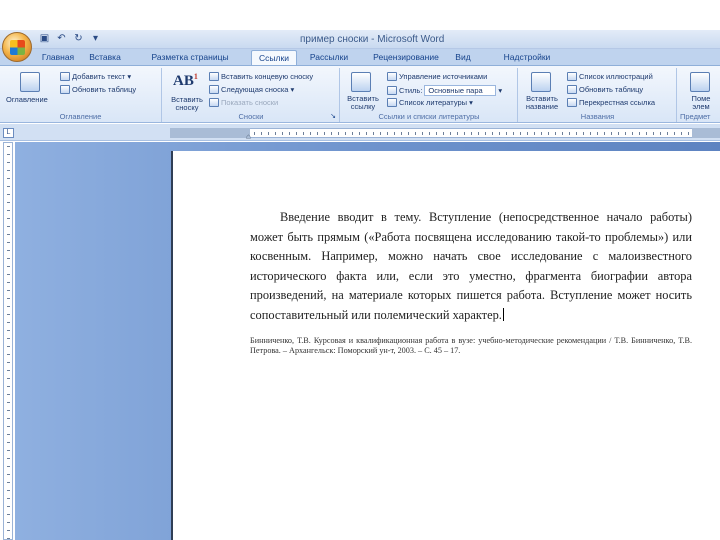 The height and width of the screenshot is (540, 720). Describe the element at coordinates (372, 39) in the screenshot. I see `window-title: пример сноски - Microsoft Word` at that location.